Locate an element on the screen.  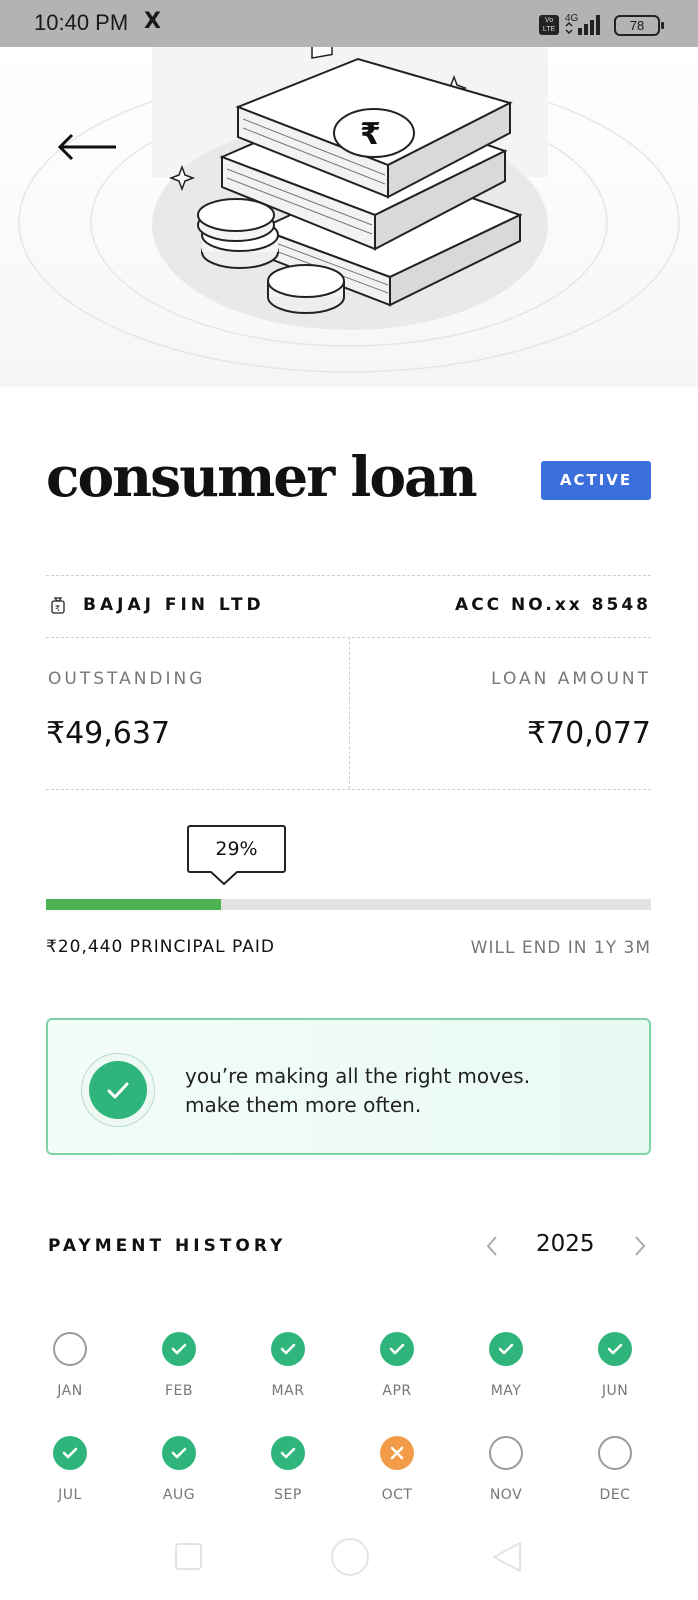
loan-amount-label: LOAN AMOUNT is located at coordinates (571, 679).